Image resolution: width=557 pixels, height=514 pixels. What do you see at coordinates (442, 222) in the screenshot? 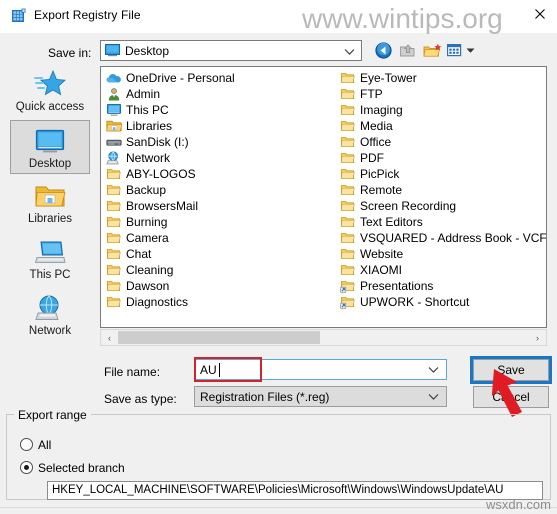
I see `file-list-item: Text Editors` at bounding box center [442, 222].